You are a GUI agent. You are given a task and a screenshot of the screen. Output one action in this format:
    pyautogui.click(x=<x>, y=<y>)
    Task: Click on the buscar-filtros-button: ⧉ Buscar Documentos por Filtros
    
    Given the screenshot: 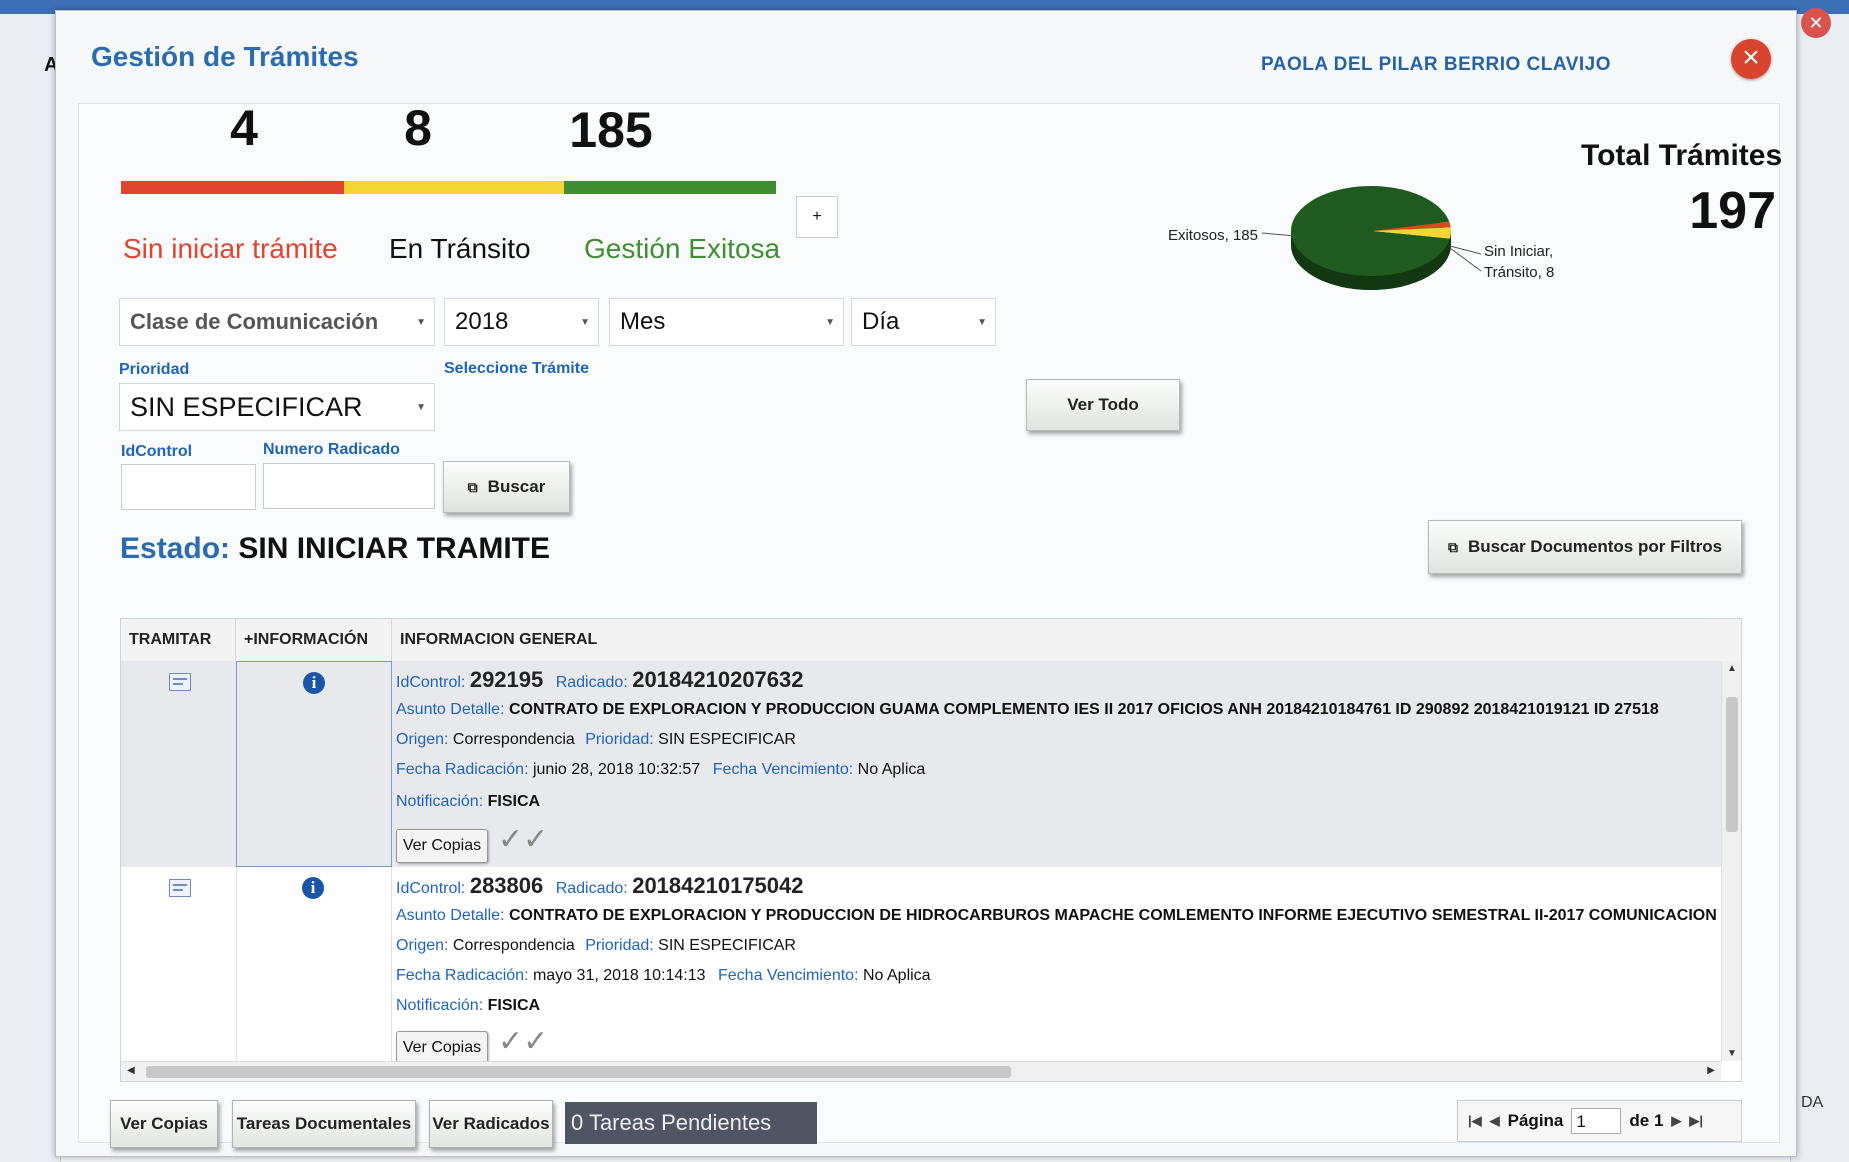 What is the action you would take?
    pyautogui.click(x=1585, y=547)
    